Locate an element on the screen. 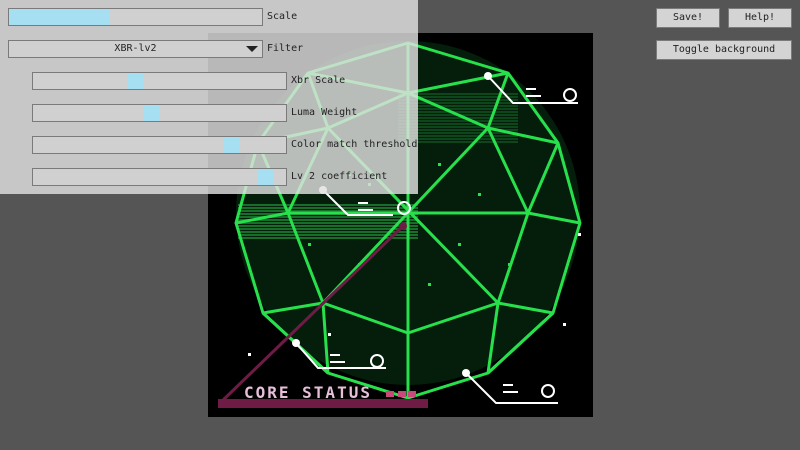  color-match-threshold-slider is located at coordinates (159, 145).